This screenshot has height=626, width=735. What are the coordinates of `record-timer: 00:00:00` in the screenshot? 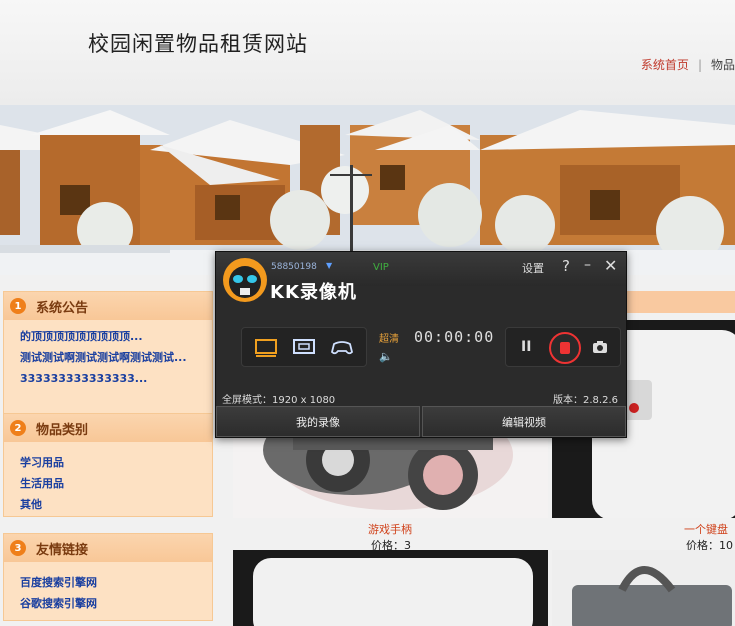 It's located at (454, 337).